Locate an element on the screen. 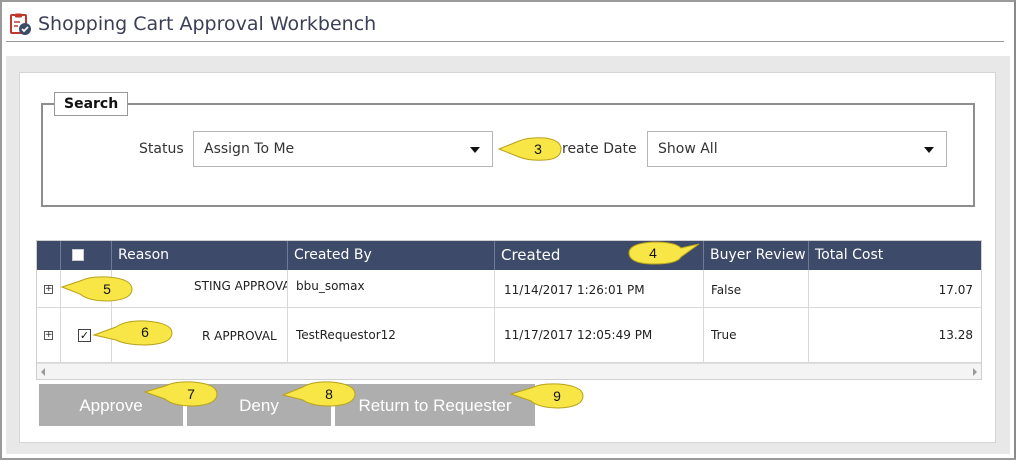 This screenshot has height=460, width=1016. callout-9: 9 is located at coordinates (547, 395).